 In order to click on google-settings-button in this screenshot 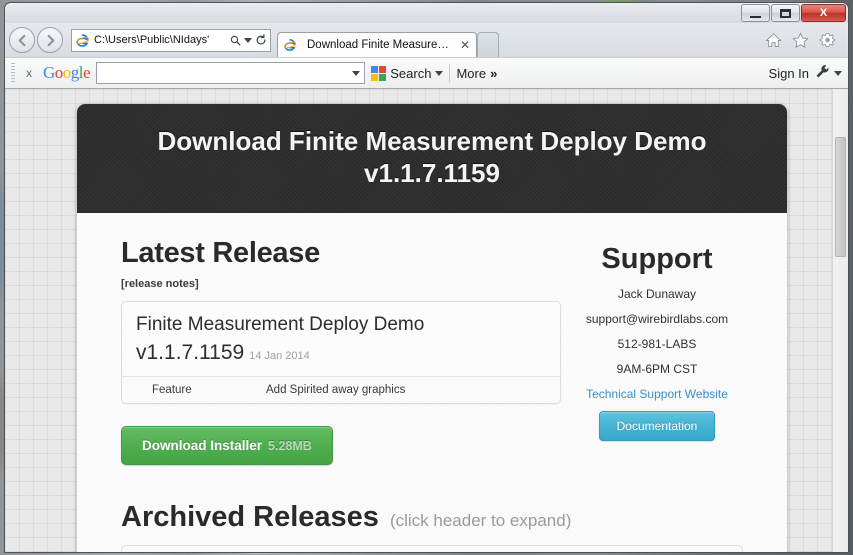, I will do `click(829, 73)`.